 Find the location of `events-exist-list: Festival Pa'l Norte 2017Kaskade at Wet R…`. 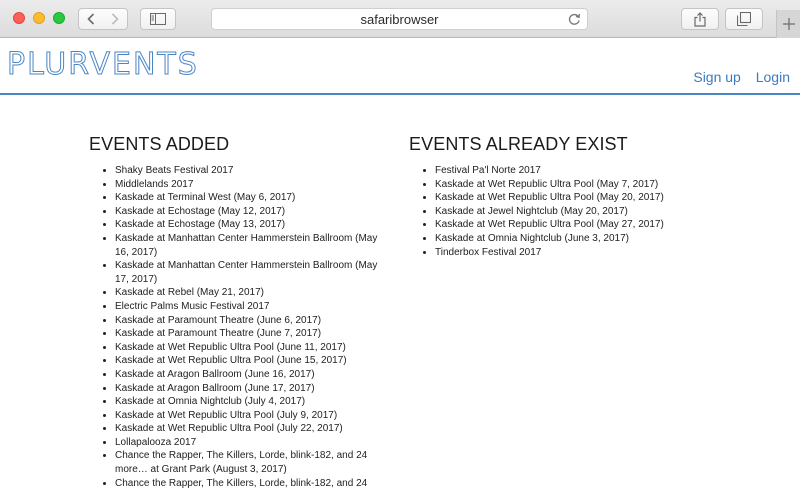

events-exist-list: Festival Pa'l Norte 2017Kaskade at Wet R… is located at coordinates (559, 211).